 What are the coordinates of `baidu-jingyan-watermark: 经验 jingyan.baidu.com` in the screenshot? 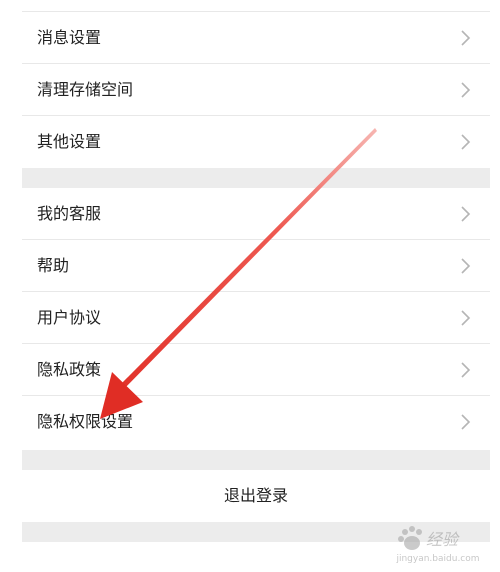 It's located at (438, 542).